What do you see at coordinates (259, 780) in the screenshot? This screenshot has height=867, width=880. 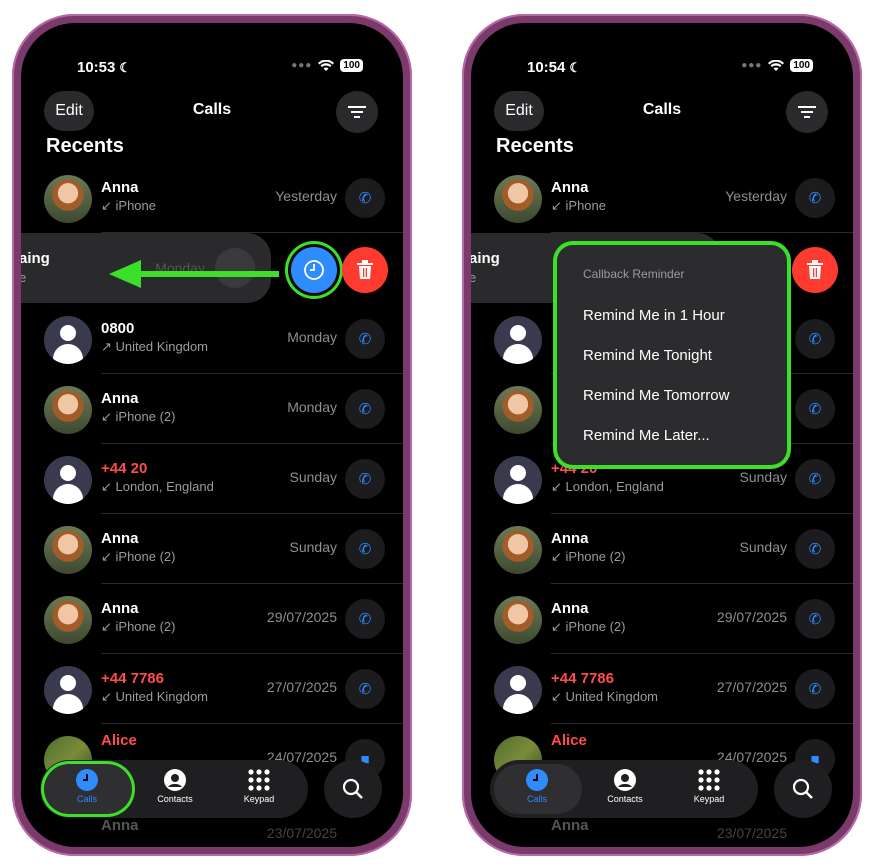 I see `keypad-icon` at bounding box center [259, 780].